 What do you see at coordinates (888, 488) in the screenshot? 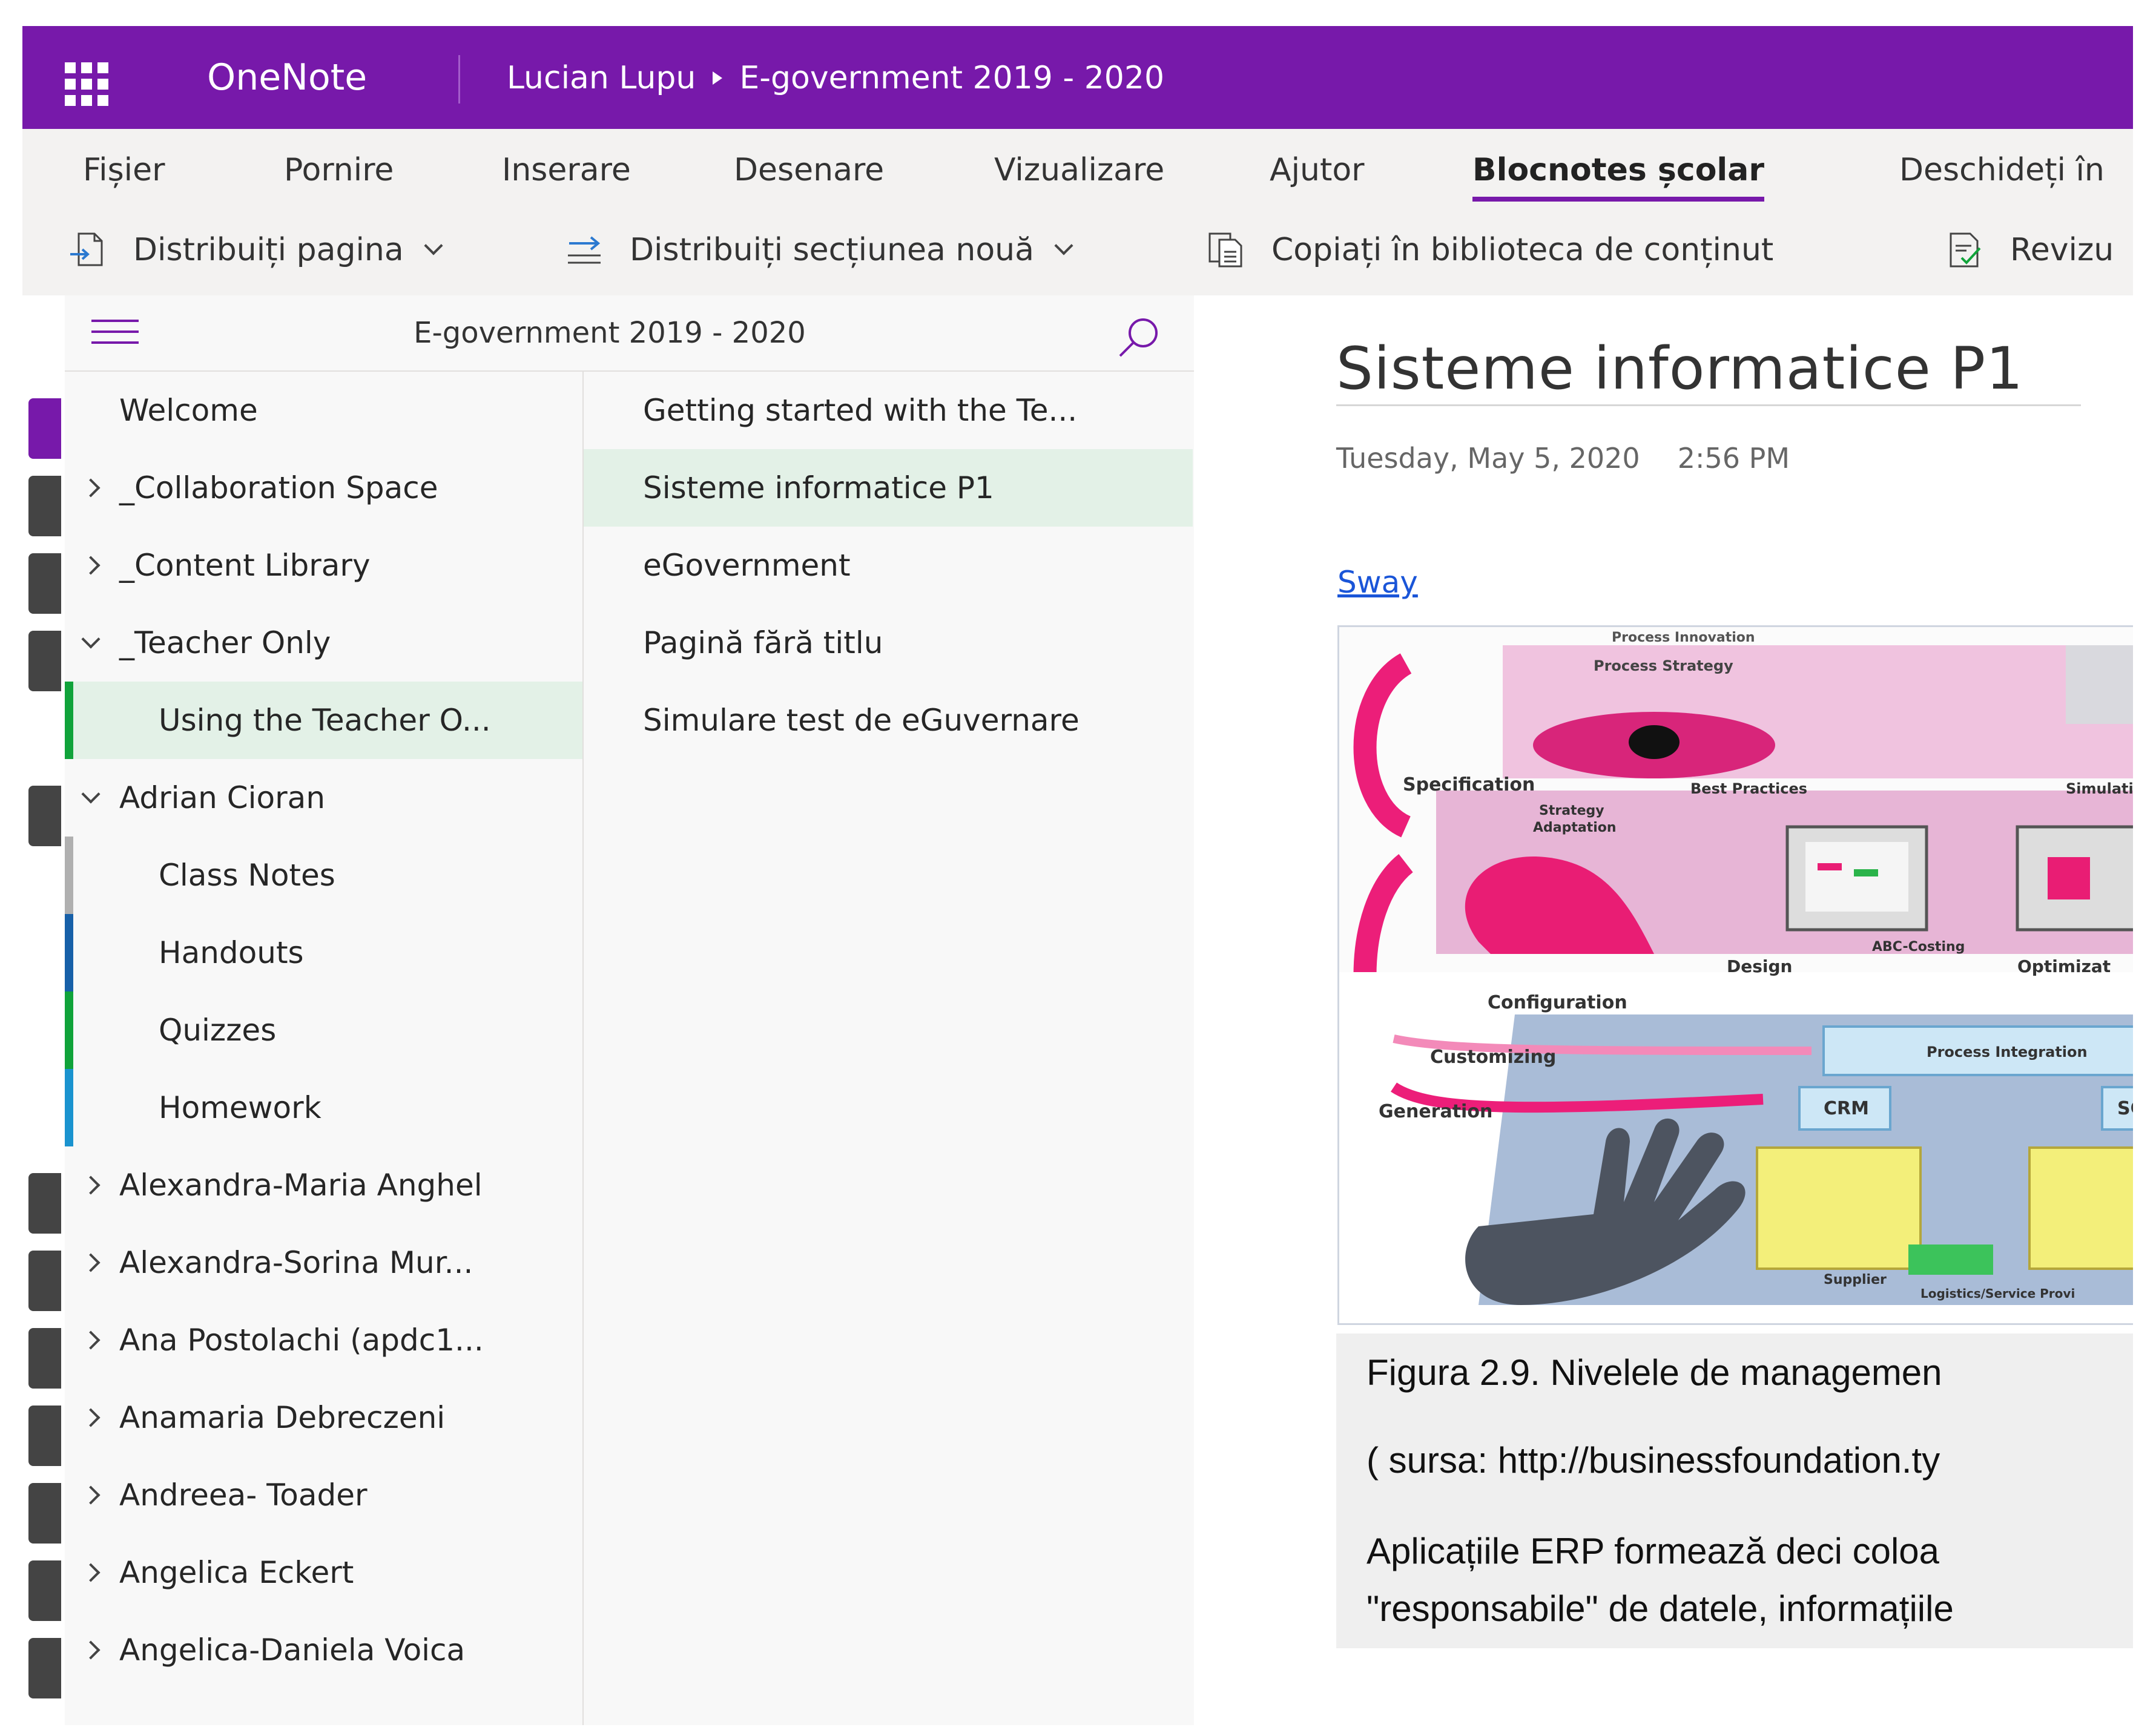
I see `page-item-selected: Sisteme informatice P1` at bounding box center [888, 488].